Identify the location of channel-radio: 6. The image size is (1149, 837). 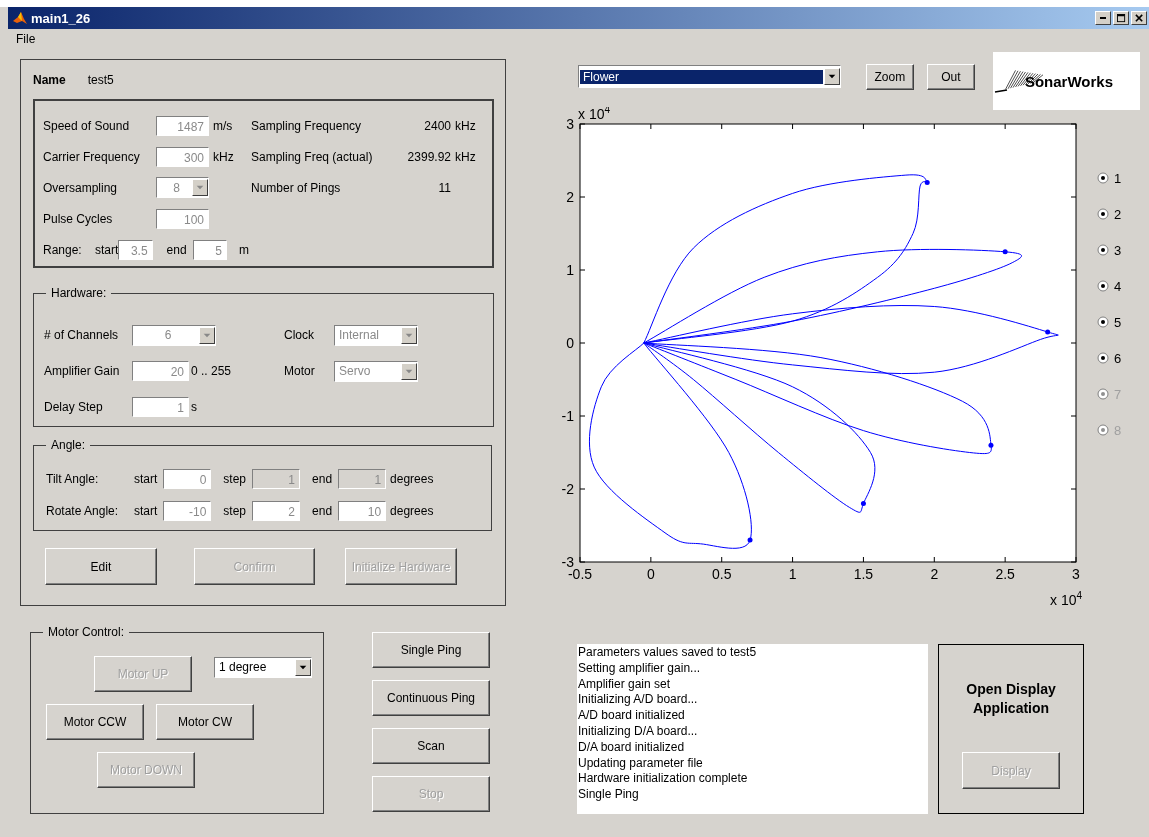
(1109, 358).